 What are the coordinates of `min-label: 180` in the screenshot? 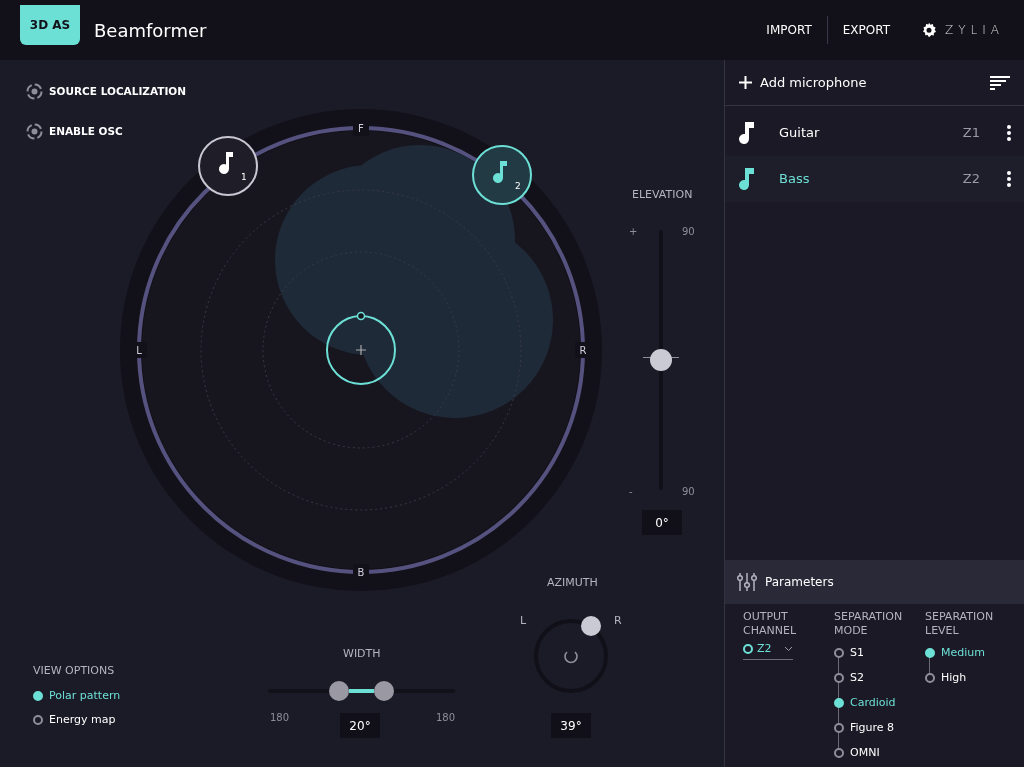 It's located at (280, 718).